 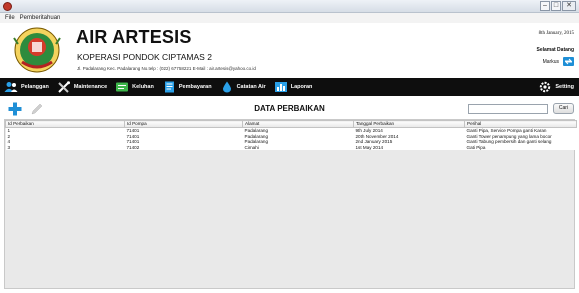 What do you see at coordinates (409, 124) in the screenshot?
I see `column-header-tanggal-perbaikan: Tanggal Perbaikan` at bounding box center [409, 124].